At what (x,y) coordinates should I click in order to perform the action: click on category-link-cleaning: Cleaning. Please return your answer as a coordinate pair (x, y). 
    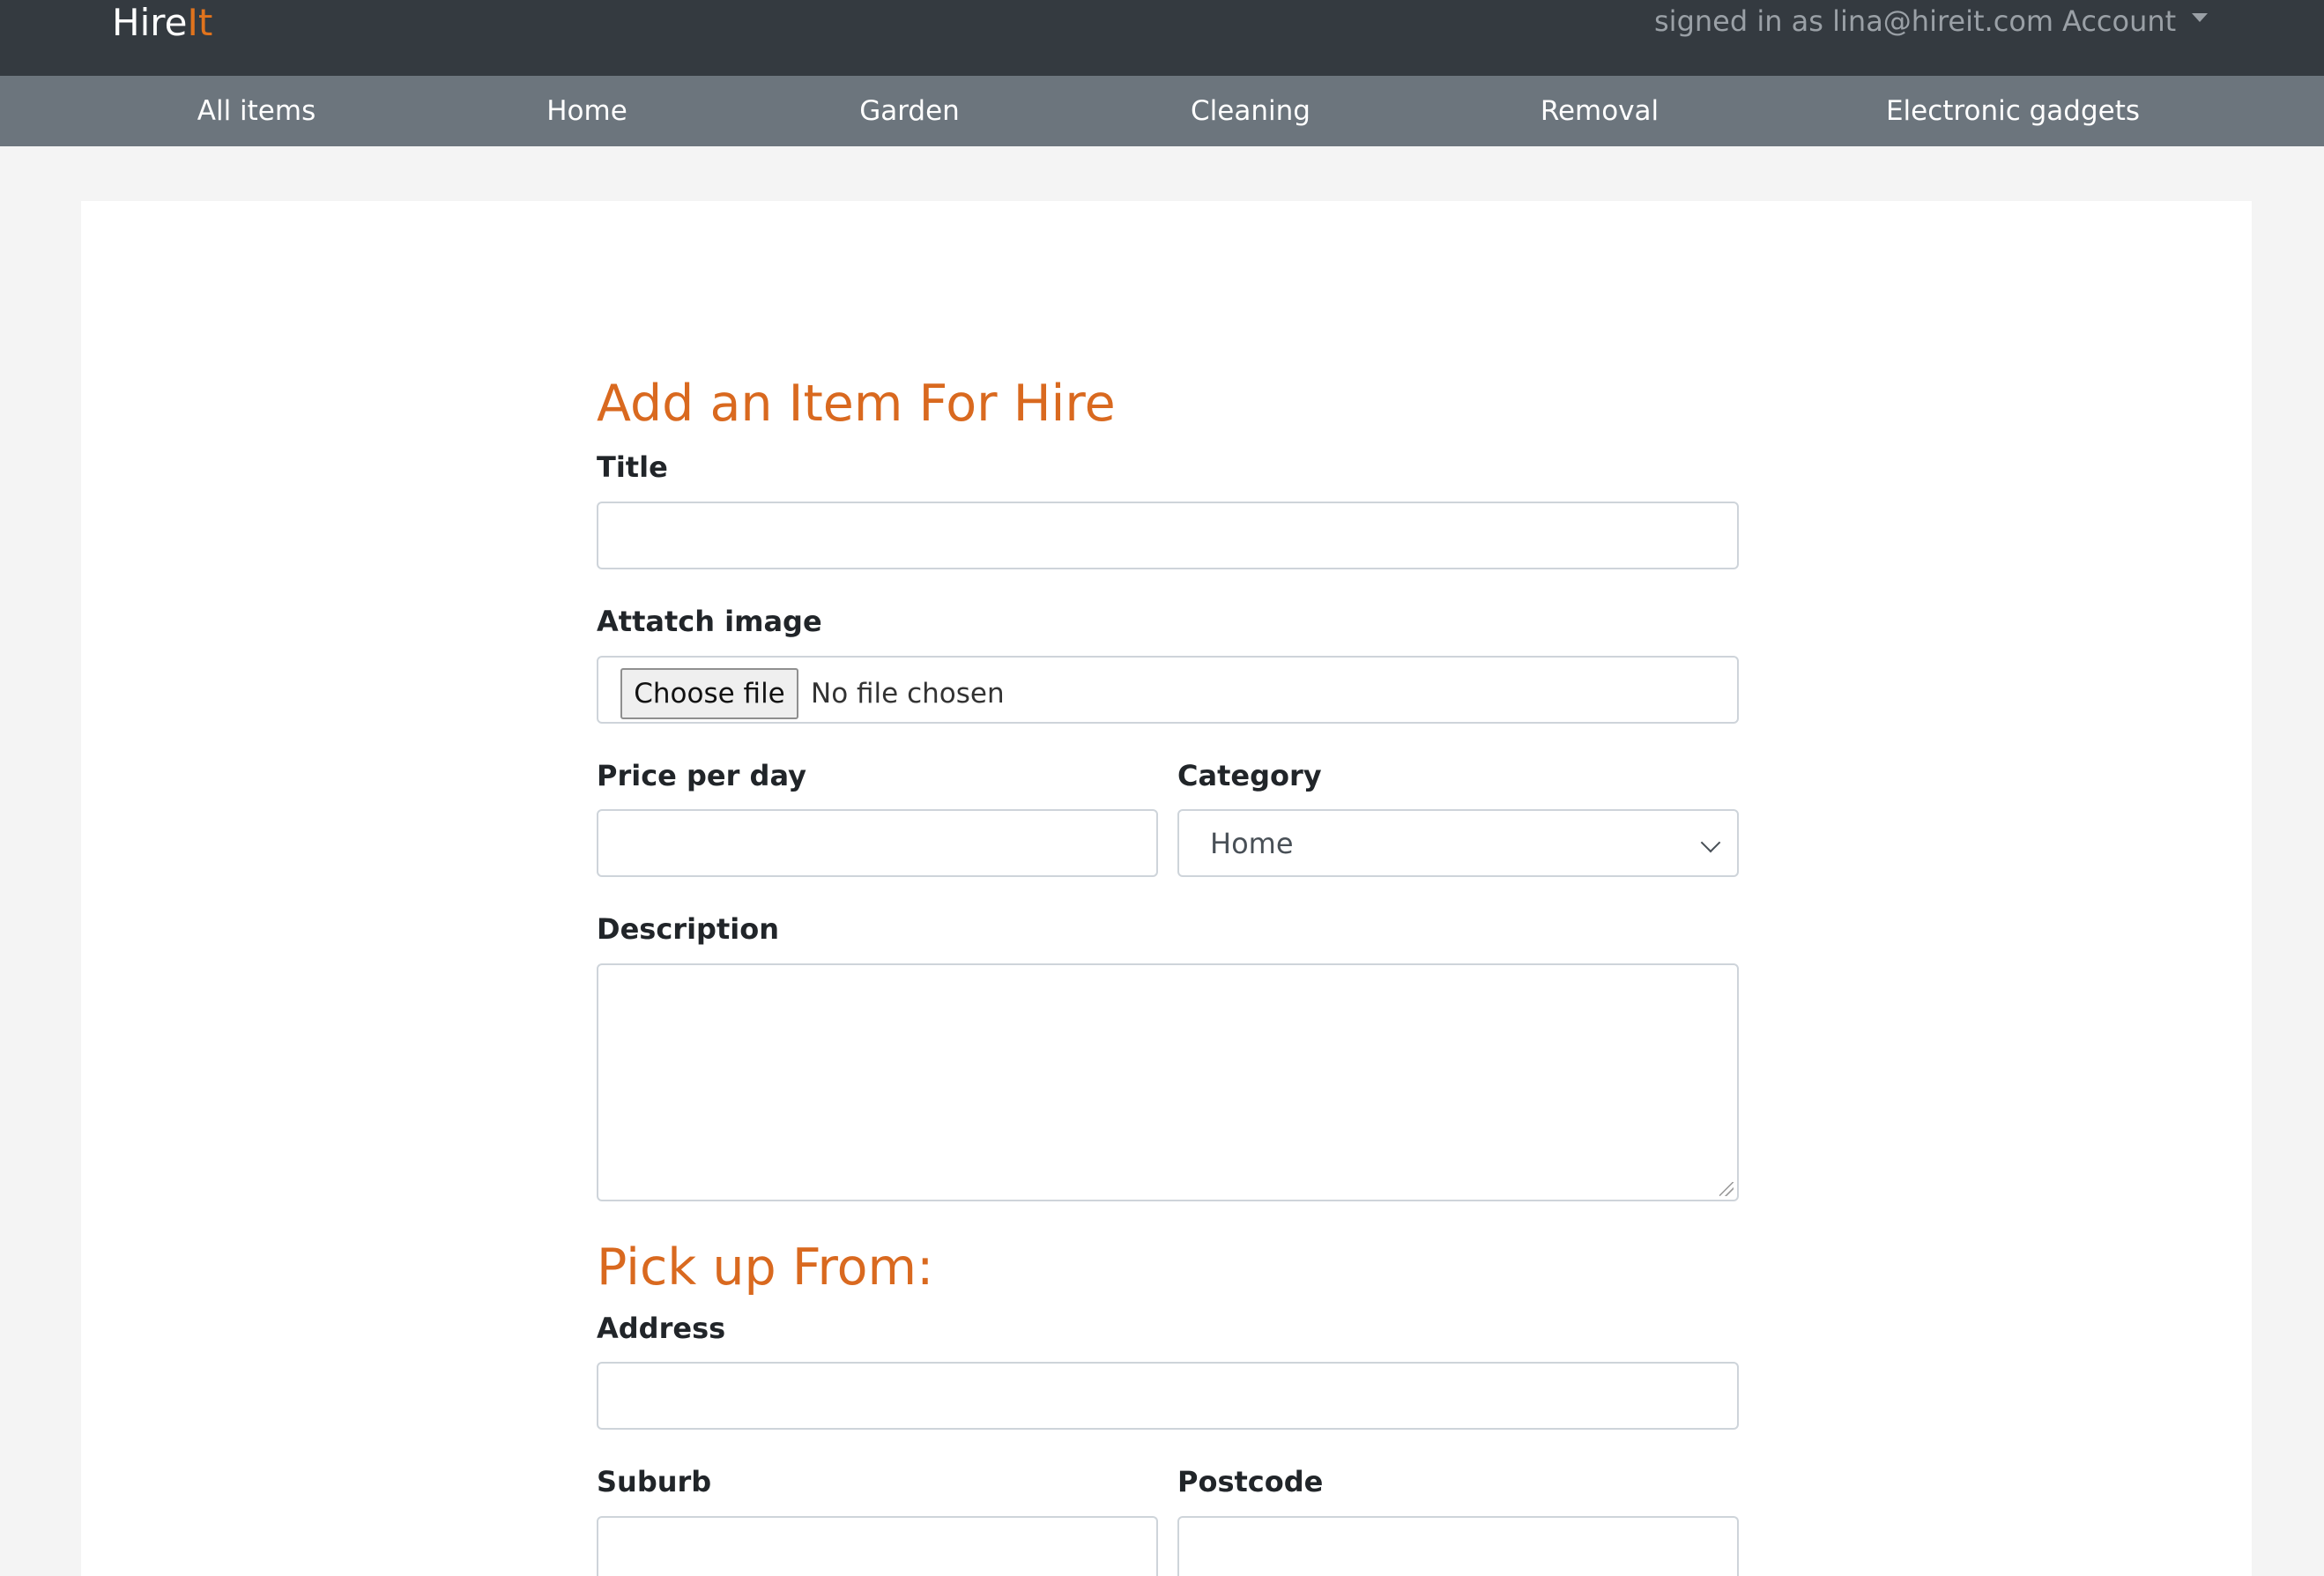
    Looking at the image, I should click on (1251, 111).